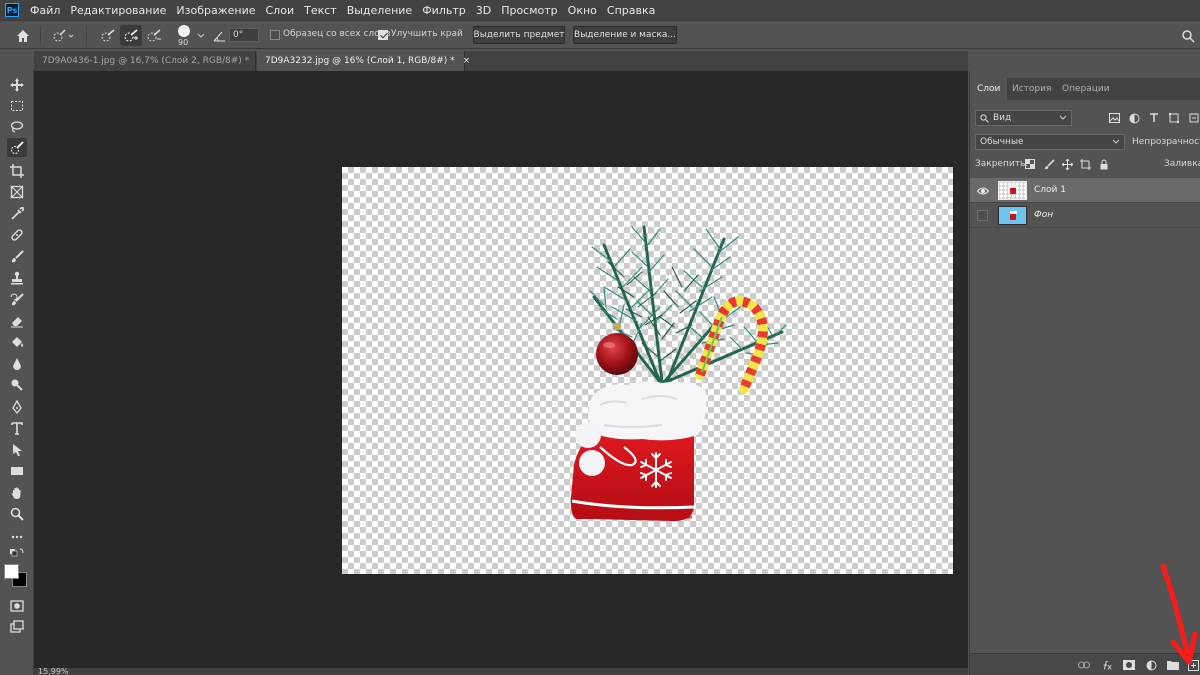 This screenshot has height=675, width=1200. What do you see at coordinates (17, 256) in the screenshot?
I see `brush-tool-icon` at bounding box center [17, 256].